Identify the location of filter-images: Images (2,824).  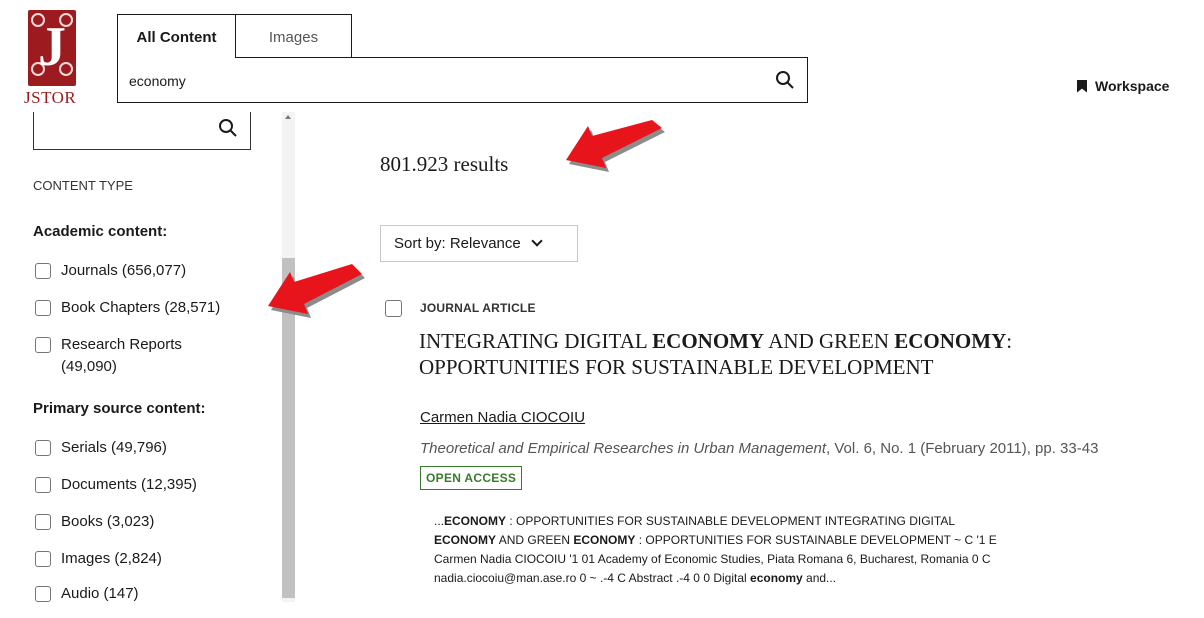
(98, 560).